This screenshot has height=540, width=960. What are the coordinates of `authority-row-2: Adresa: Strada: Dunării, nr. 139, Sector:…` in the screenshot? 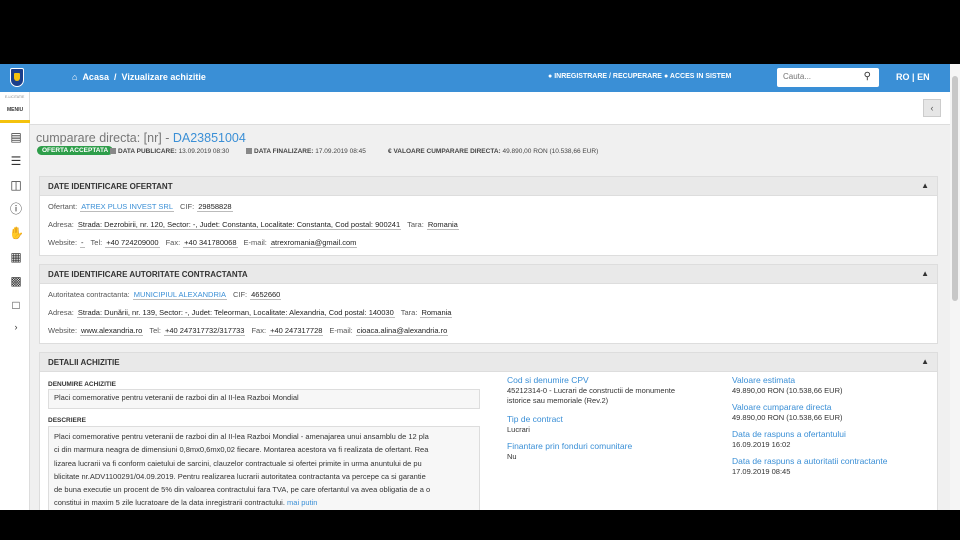 It's located at (253, 313).